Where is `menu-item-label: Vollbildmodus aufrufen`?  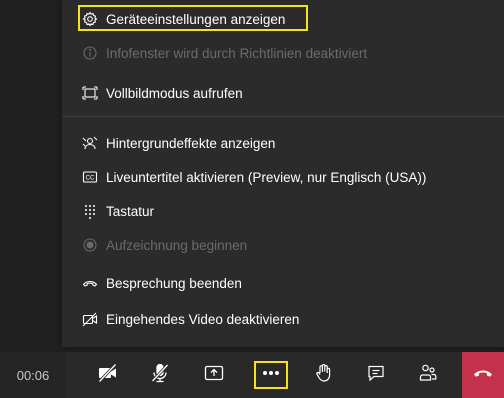 menu-item-label: Vollbildmodus aufrufen is located at coordinates (174, 93).